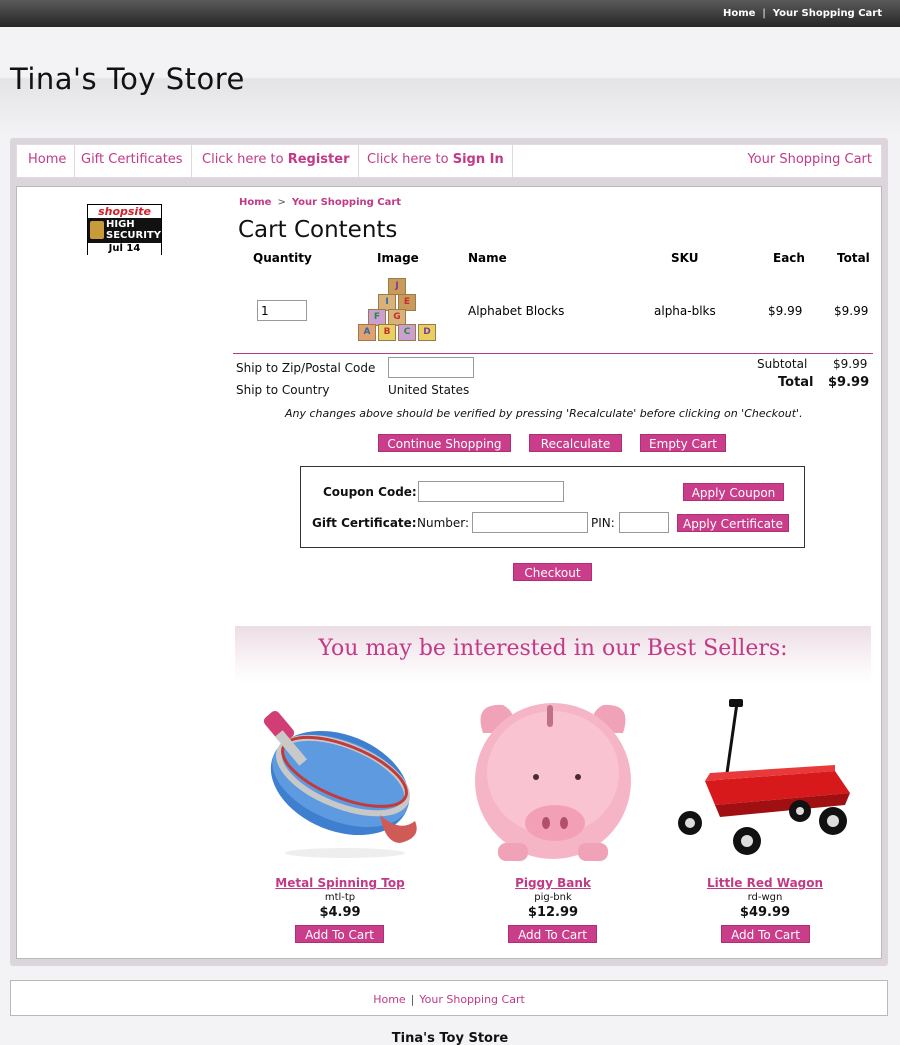 Image resolution: width=900 pixels, height=1045 pixels. What do you see at coordinates (282, 310) in the screenshot?
I see `quantity-input` at bounding box center [282, 310].